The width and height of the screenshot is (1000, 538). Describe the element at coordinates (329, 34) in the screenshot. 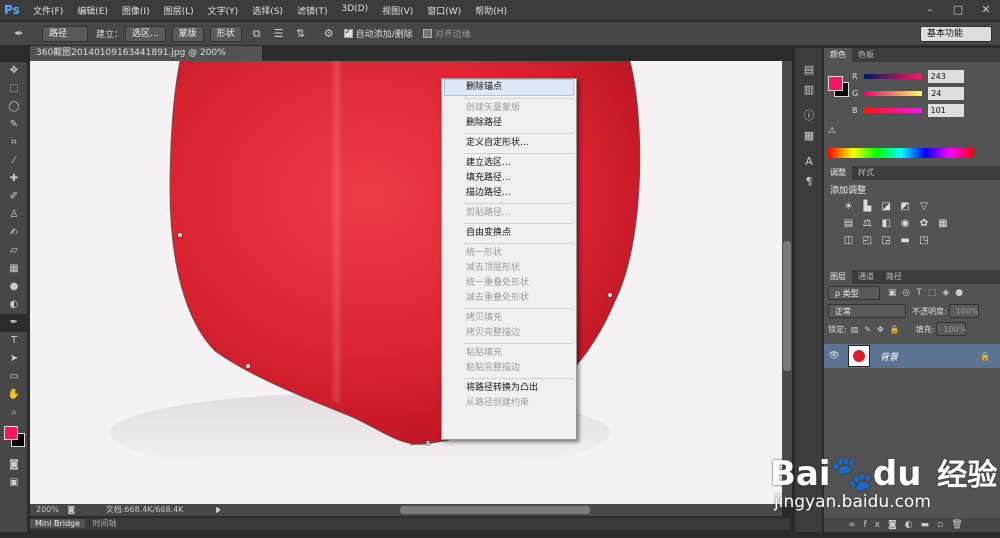

I see `gear-icon: ⚙` at that location.